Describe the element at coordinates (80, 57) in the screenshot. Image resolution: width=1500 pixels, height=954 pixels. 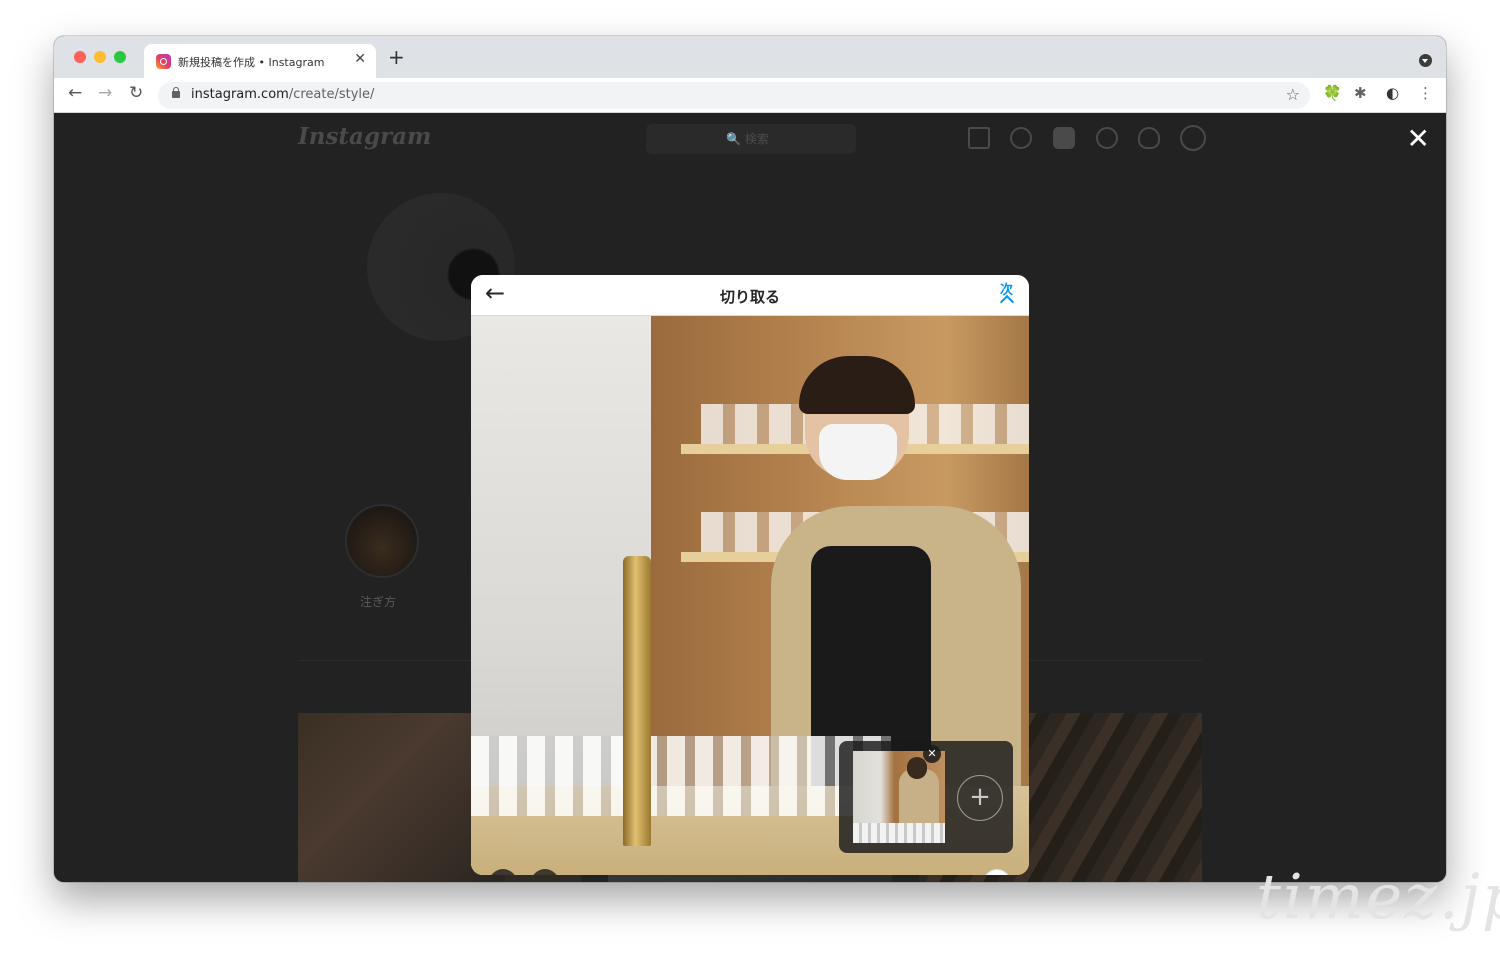
I see `close-window-button` at that location.